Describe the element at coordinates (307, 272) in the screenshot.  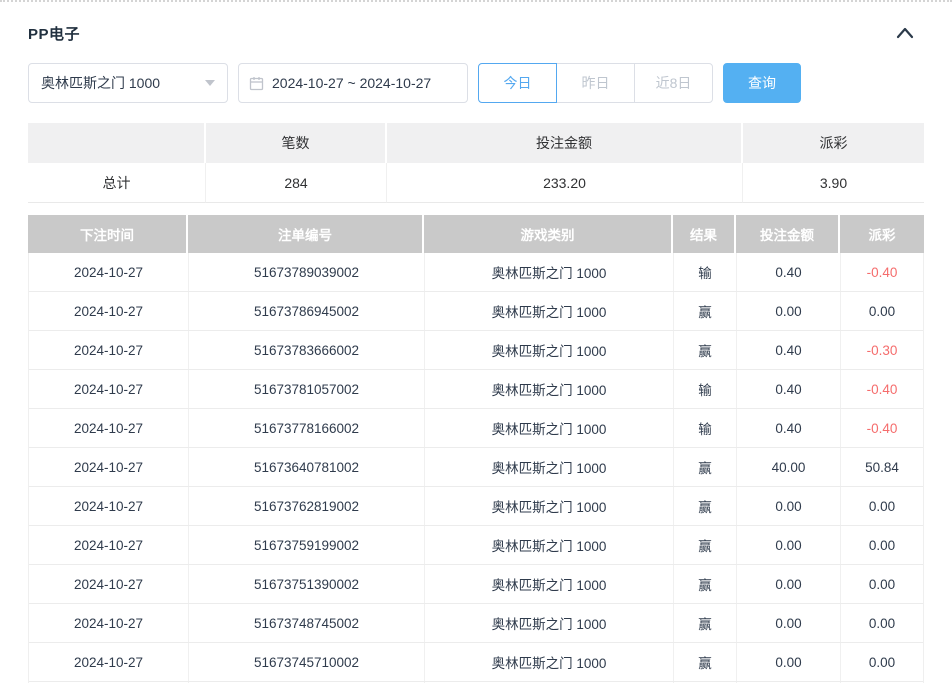
I see `record-cell: 51673789039002` at that location.